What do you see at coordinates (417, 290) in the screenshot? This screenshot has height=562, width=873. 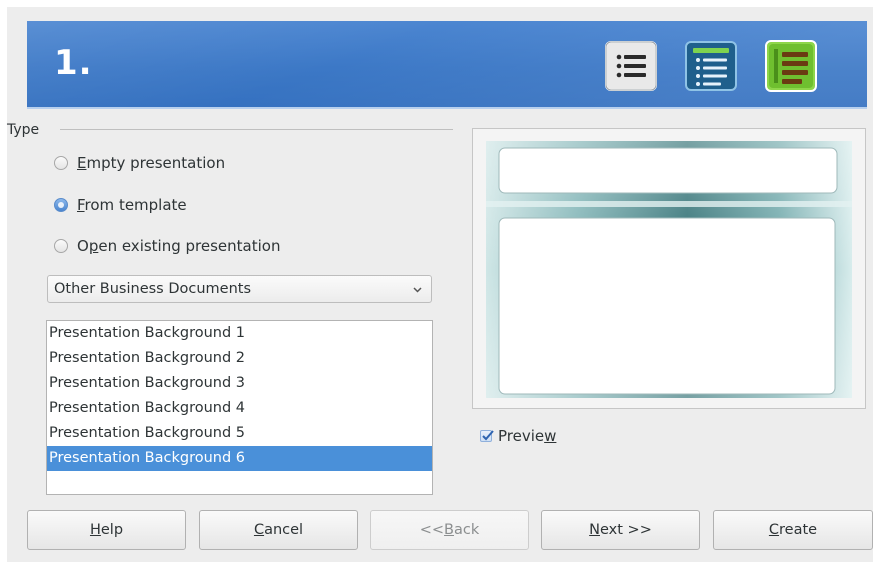 I see `chevron-down-icon` at bounding box center [417, 290].